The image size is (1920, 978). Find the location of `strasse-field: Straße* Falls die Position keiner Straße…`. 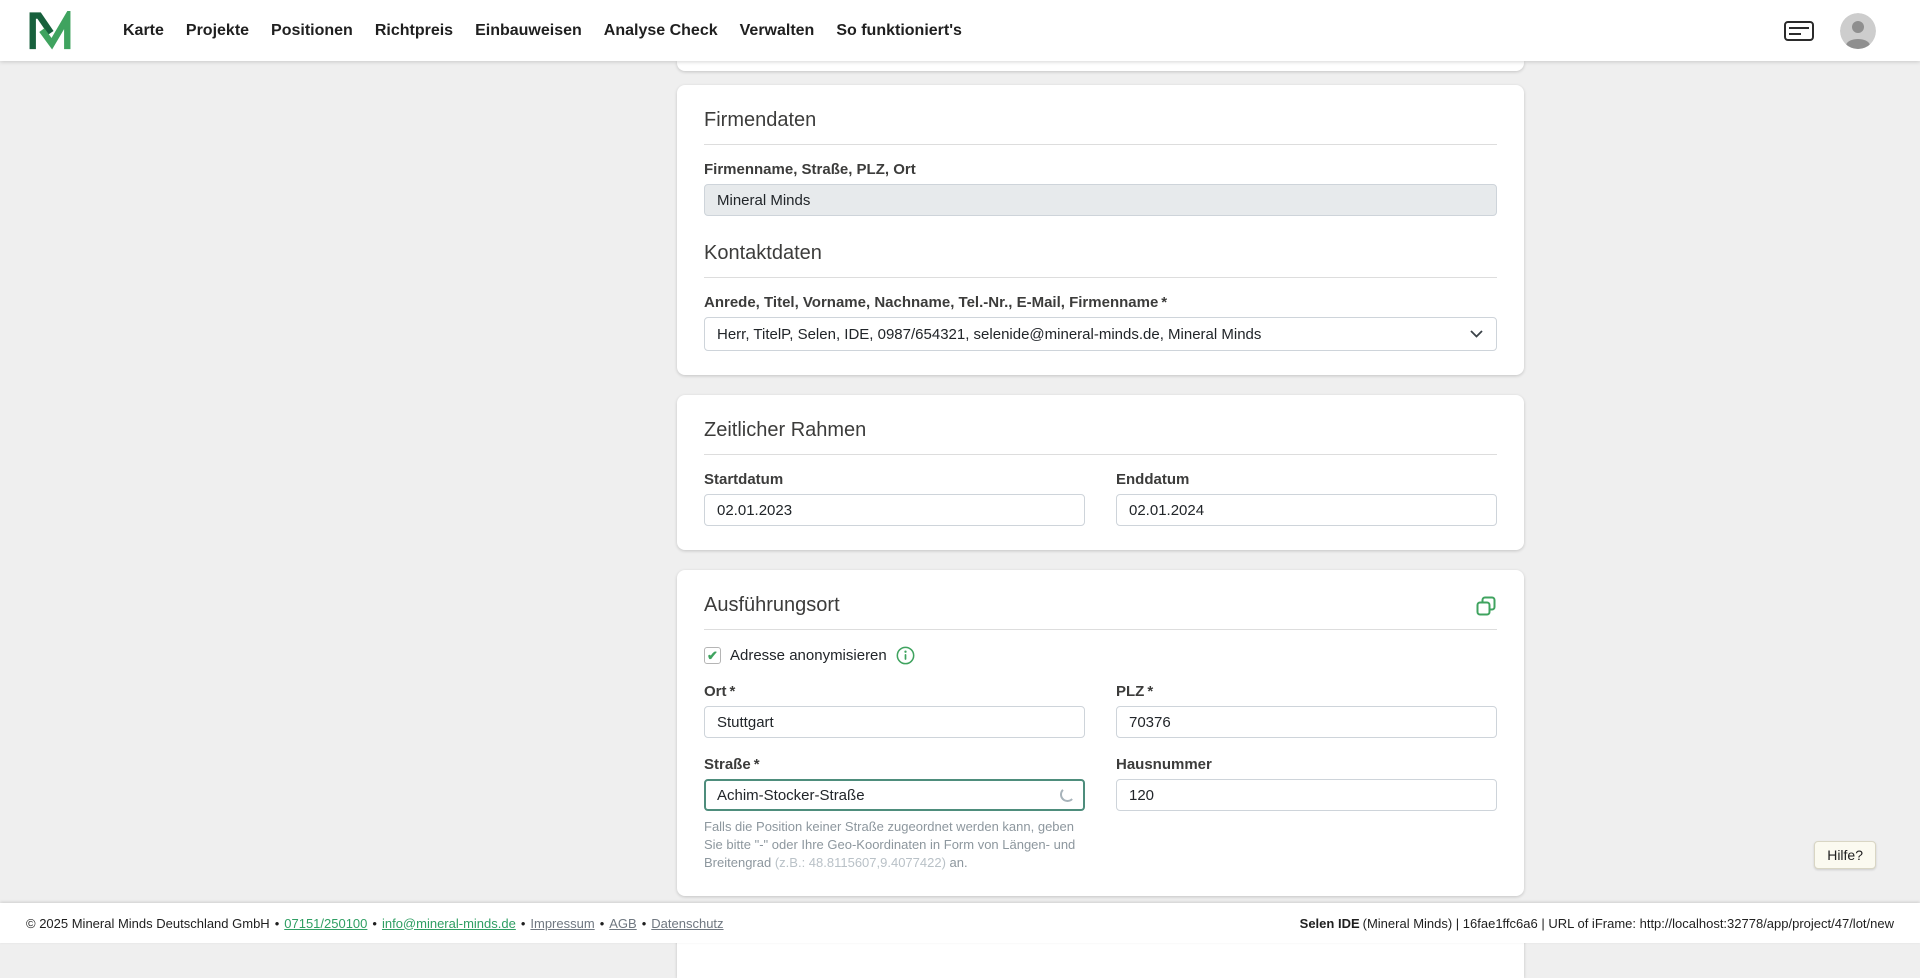

strasse-field: Straße* Falls die Position keiner Straße… is located at coordinates (894, 814).